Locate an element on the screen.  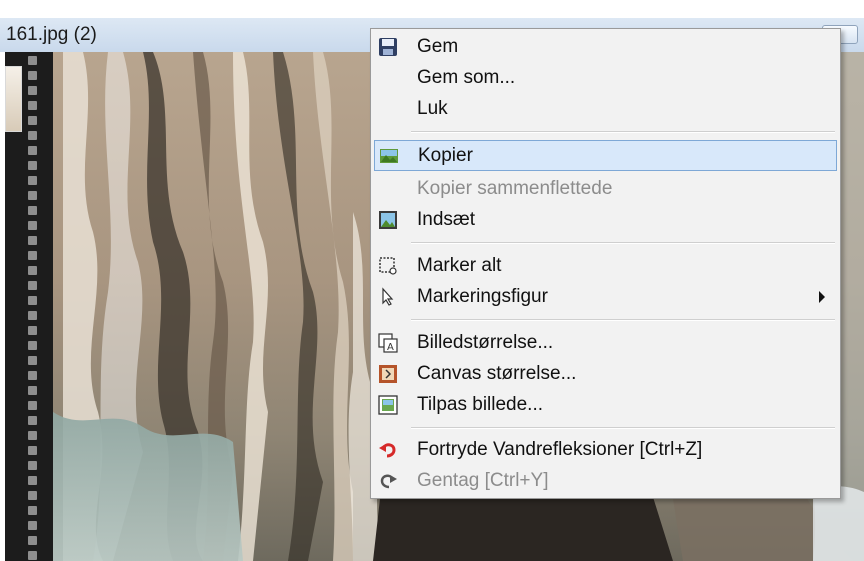
fit-image-icon is located at coordinates (388, 405).